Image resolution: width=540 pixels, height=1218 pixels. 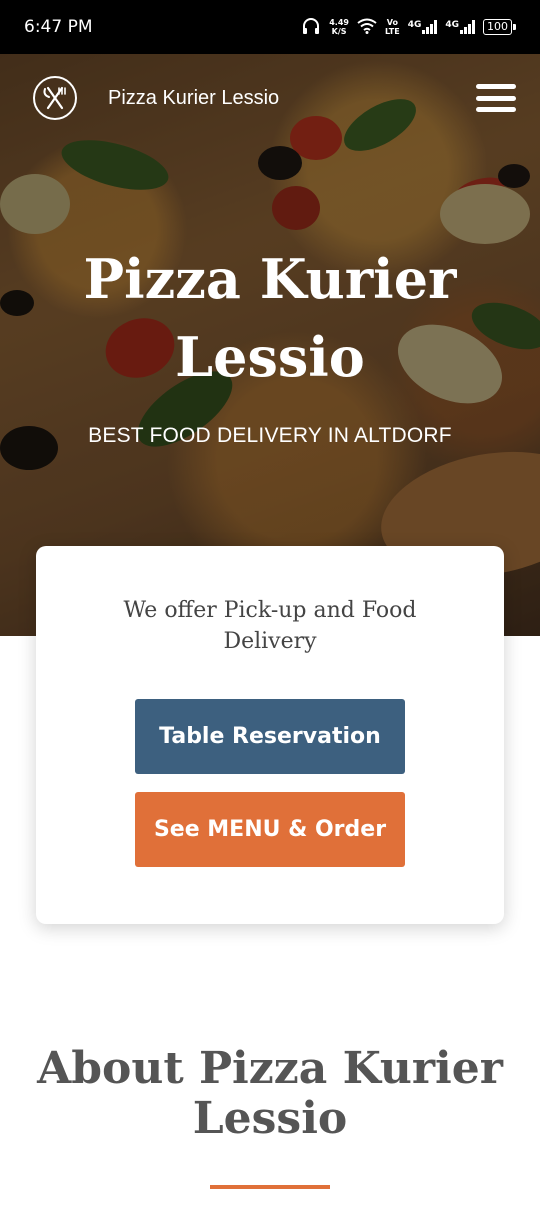 What do you see at coordinates (367, 27) in the screenshot?
I see `wifi-icon` at bounding box center [367, 27].